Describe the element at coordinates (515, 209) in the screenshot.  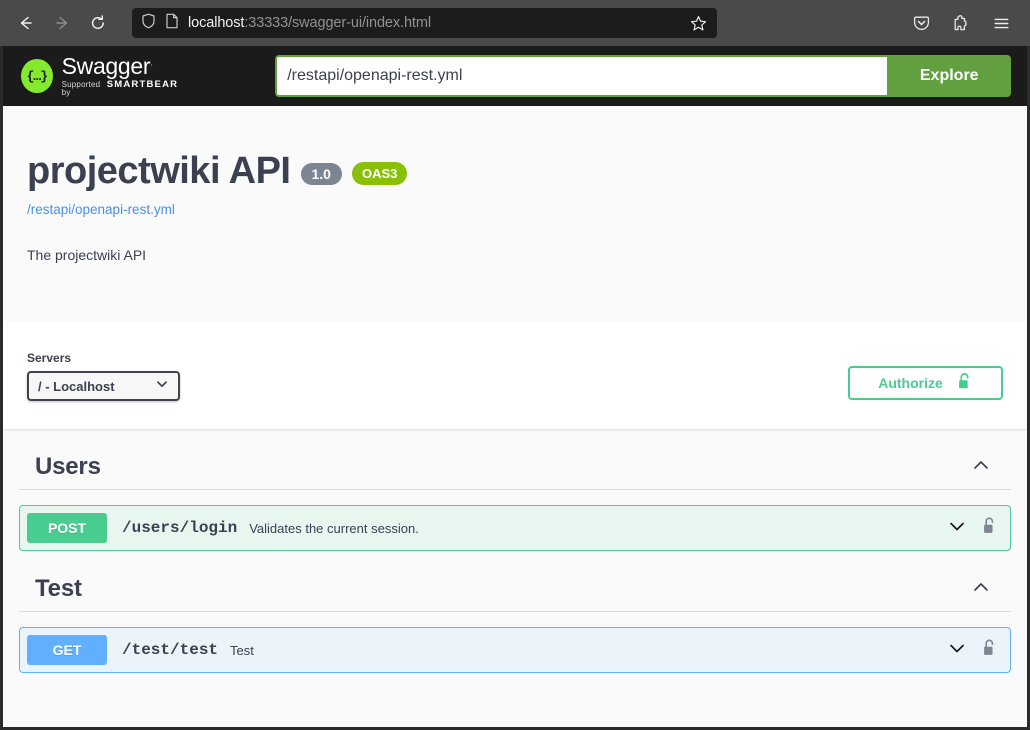
I see `spec-url-link: /restapi/openapi-rest.yml` at that location.